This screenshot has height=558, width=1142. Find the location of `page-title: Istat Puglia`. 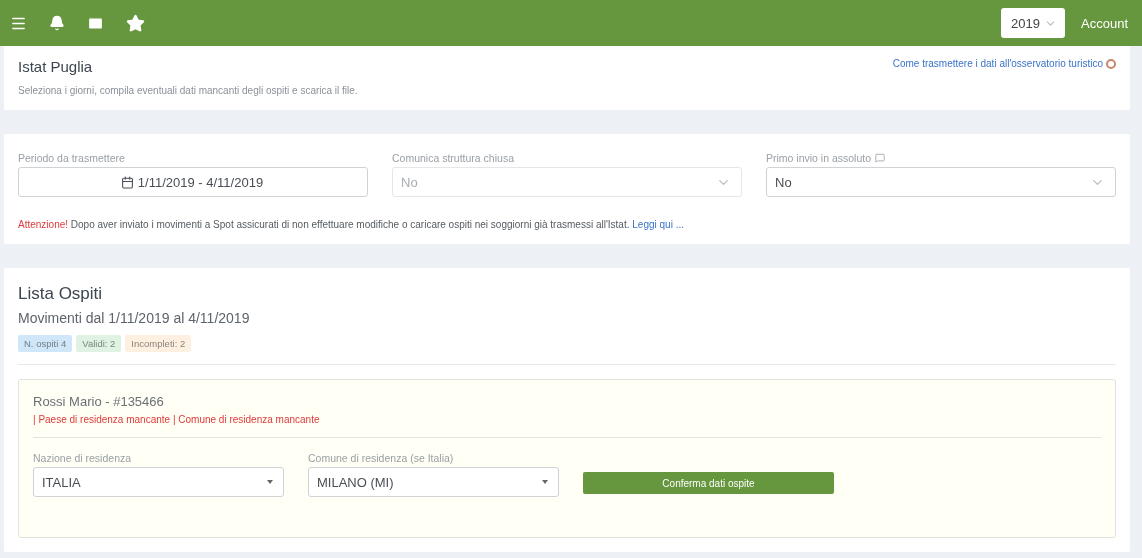

page-title: Istat Puglia is located at coordinates (55, 66).